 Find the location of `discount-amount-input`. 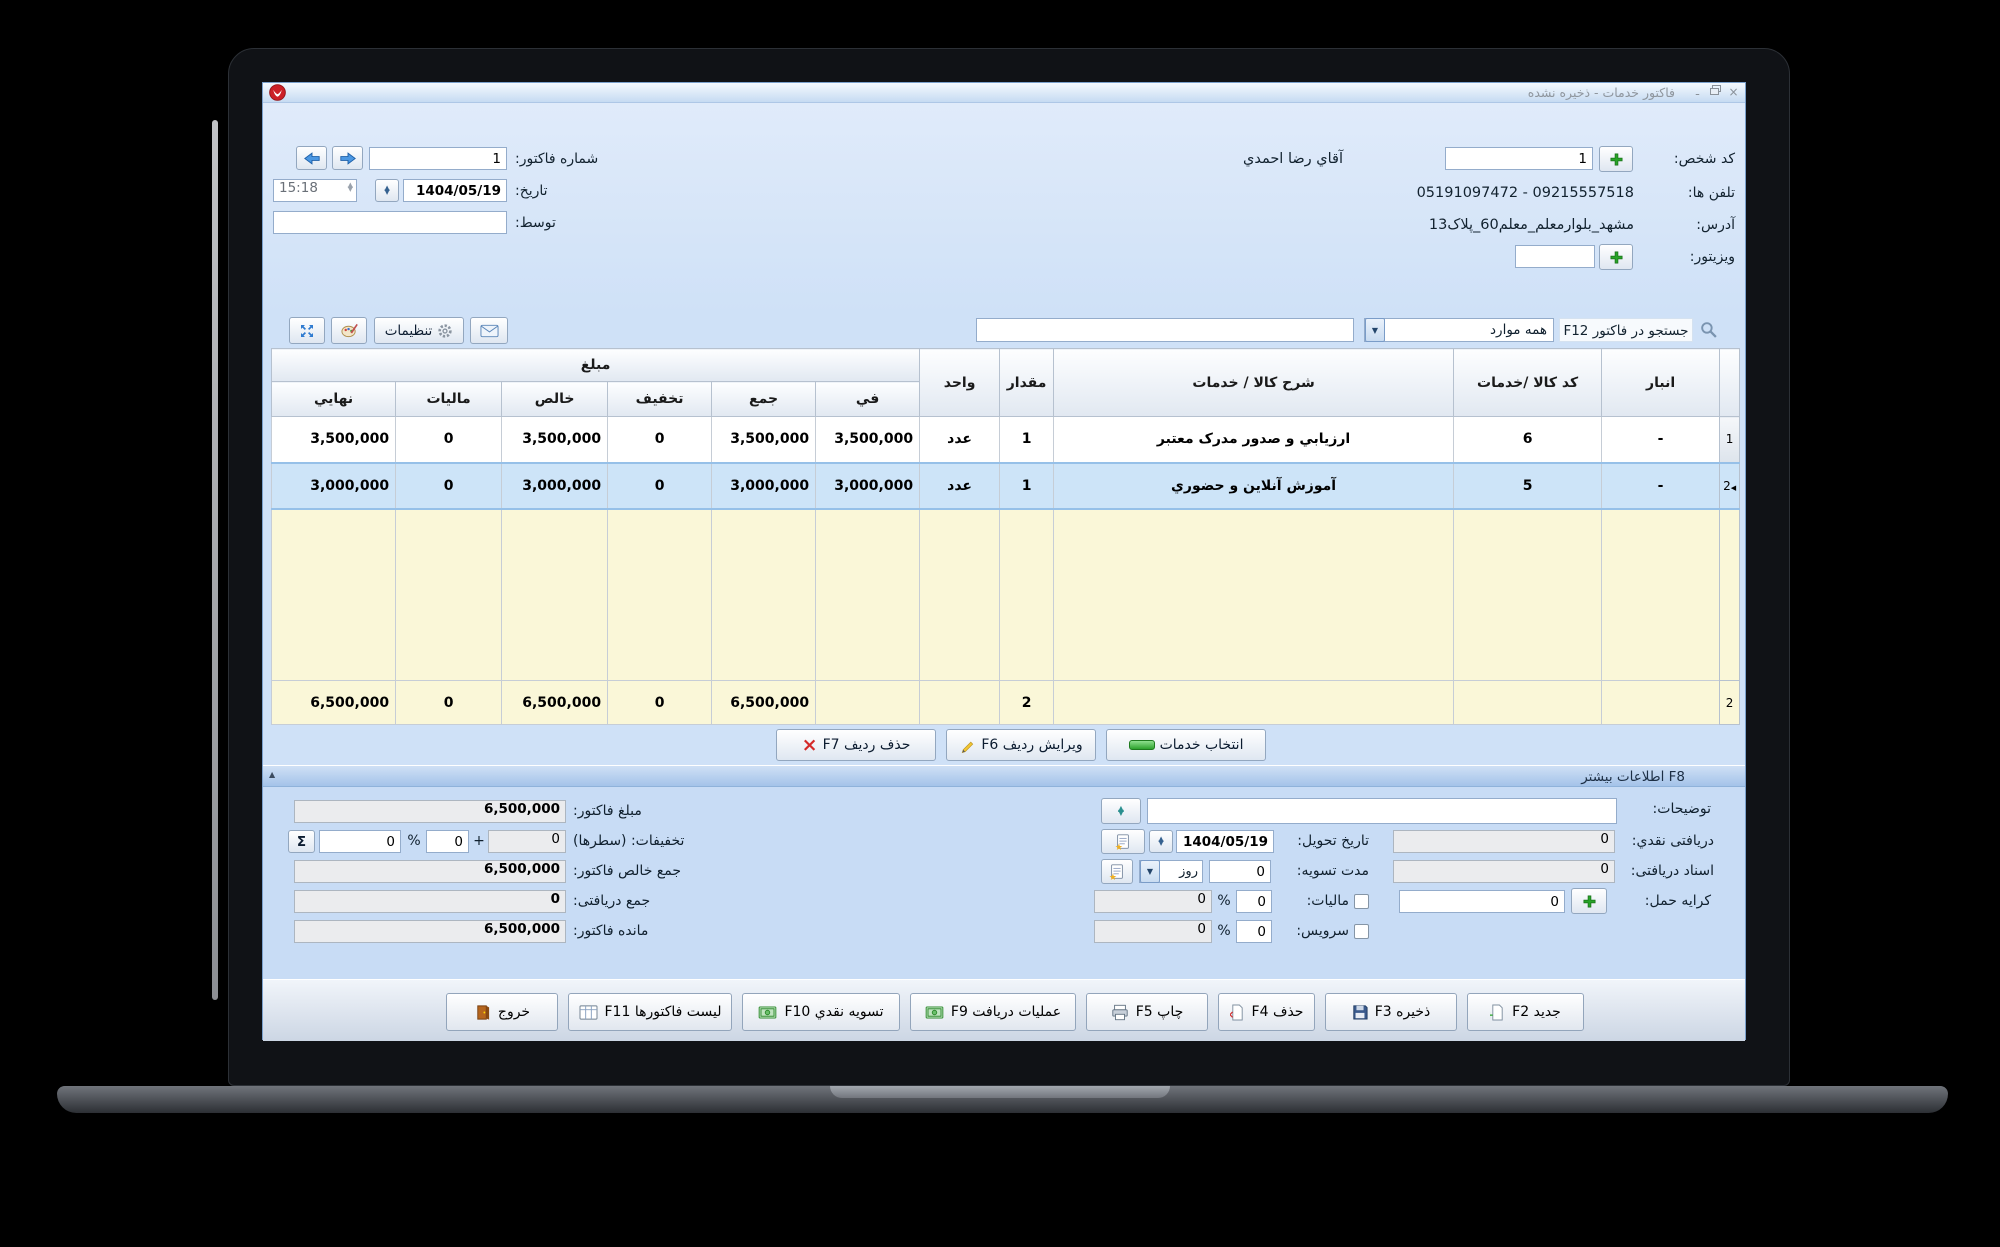

discount-amount-input is located at coordinates (447, 841).